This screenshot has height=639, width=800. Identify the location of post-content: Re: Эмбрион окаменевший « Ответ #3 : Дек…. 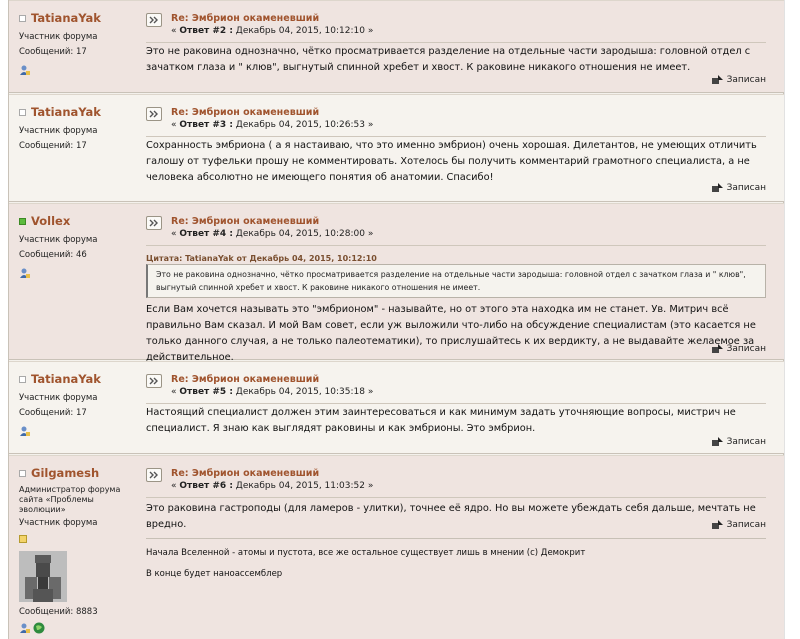
(456, 148).